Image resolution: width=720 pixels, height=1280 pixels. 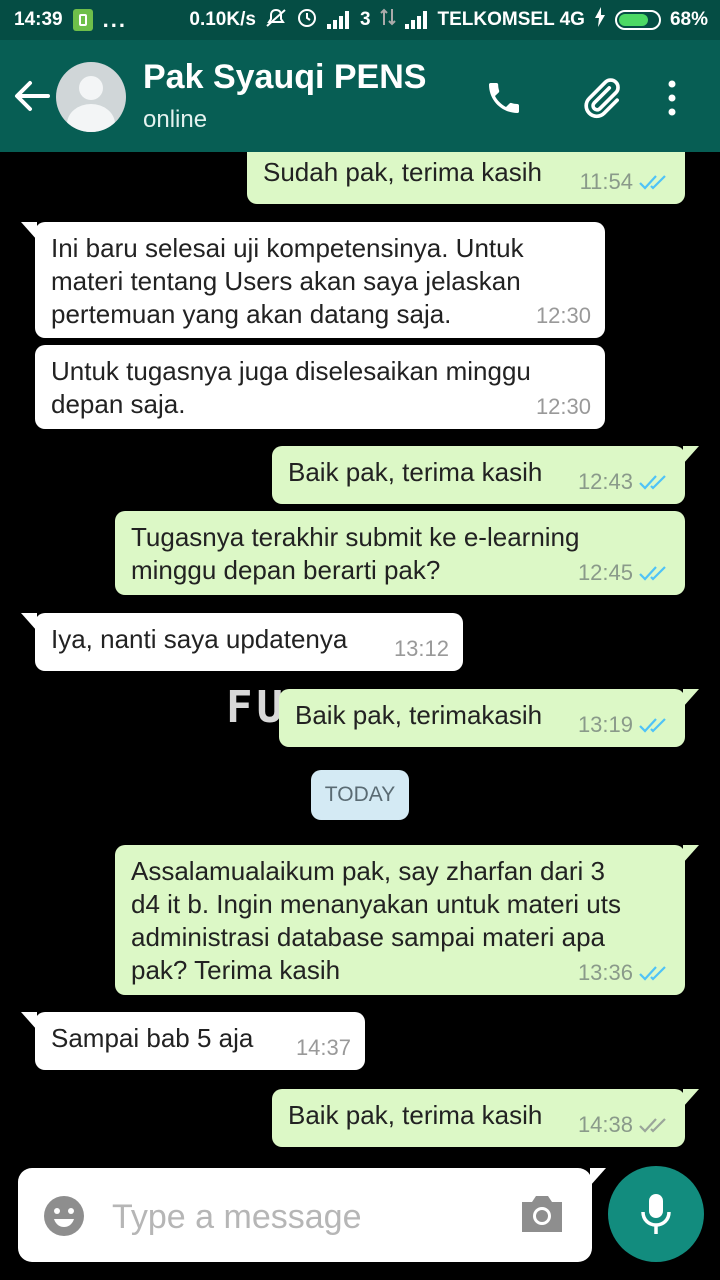 What do you see at coordinates (606, 181) in the screenshot?
I see `message-time: 11:54` at bounding box center [606, 181].